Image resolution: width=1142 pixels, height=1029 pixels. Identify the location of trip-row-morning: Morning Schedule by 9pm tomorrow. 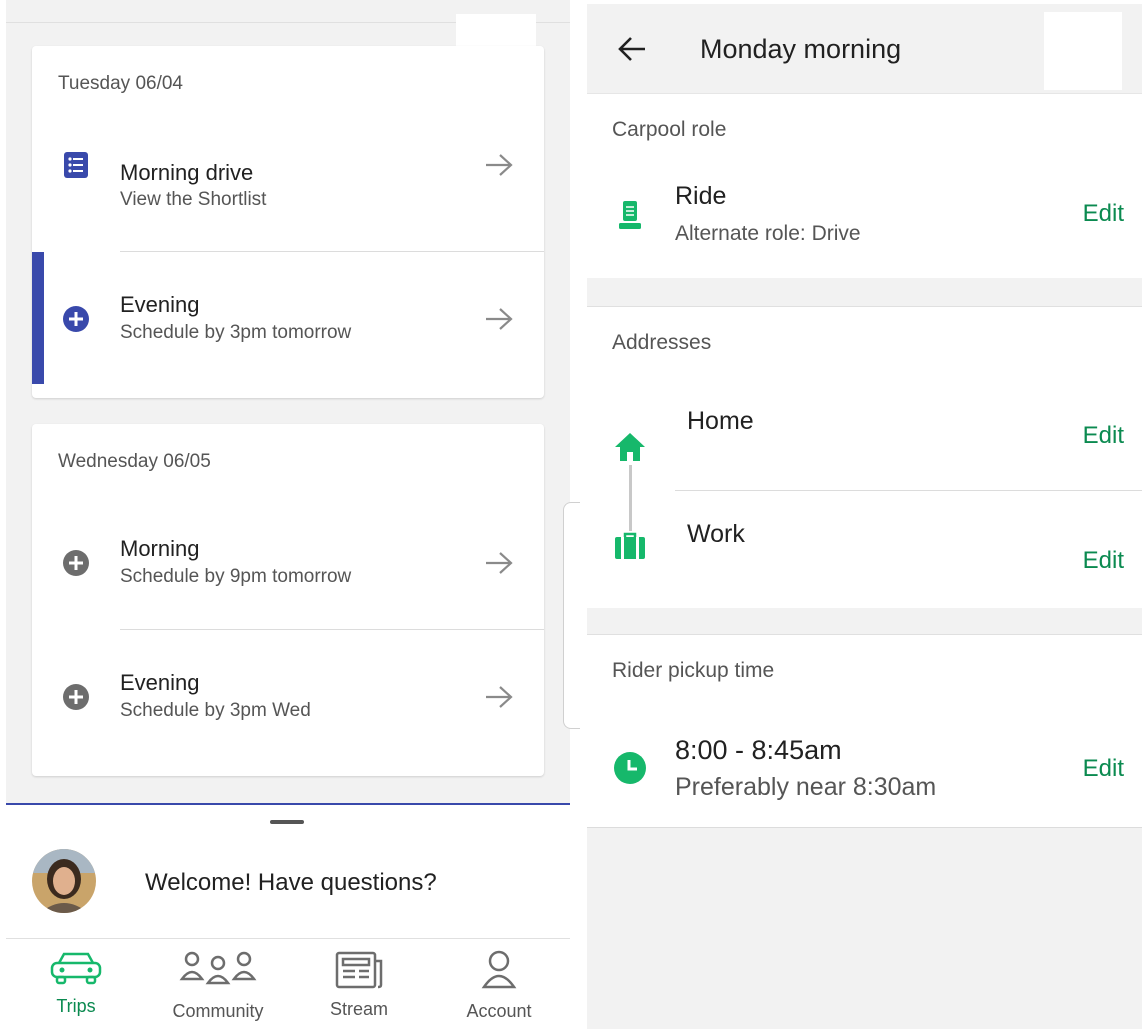
(288, 563).